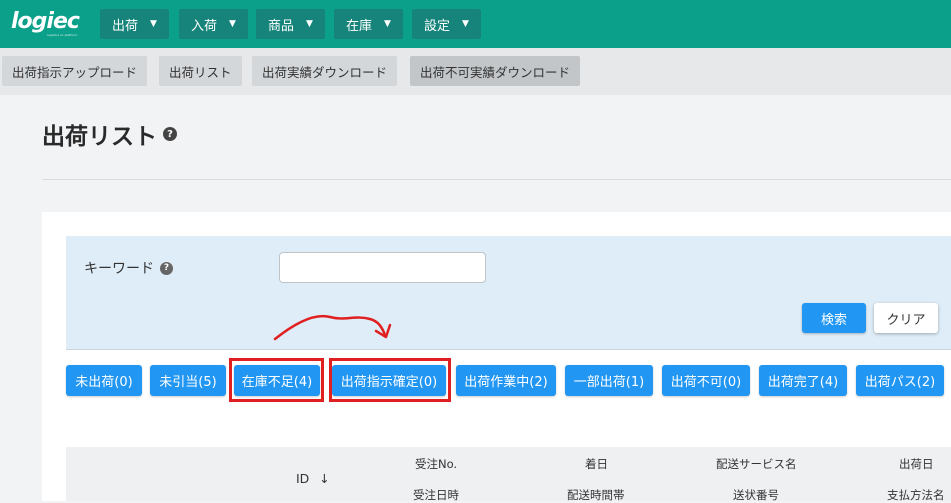 The width and height of the screenshot is (951, 503). What do you see at coordinates (495, 71) in the screenshot?
I see `subnav-unshippable-results-download: 出荷不可実績ダウンロード` at bounding box center [495, 71].